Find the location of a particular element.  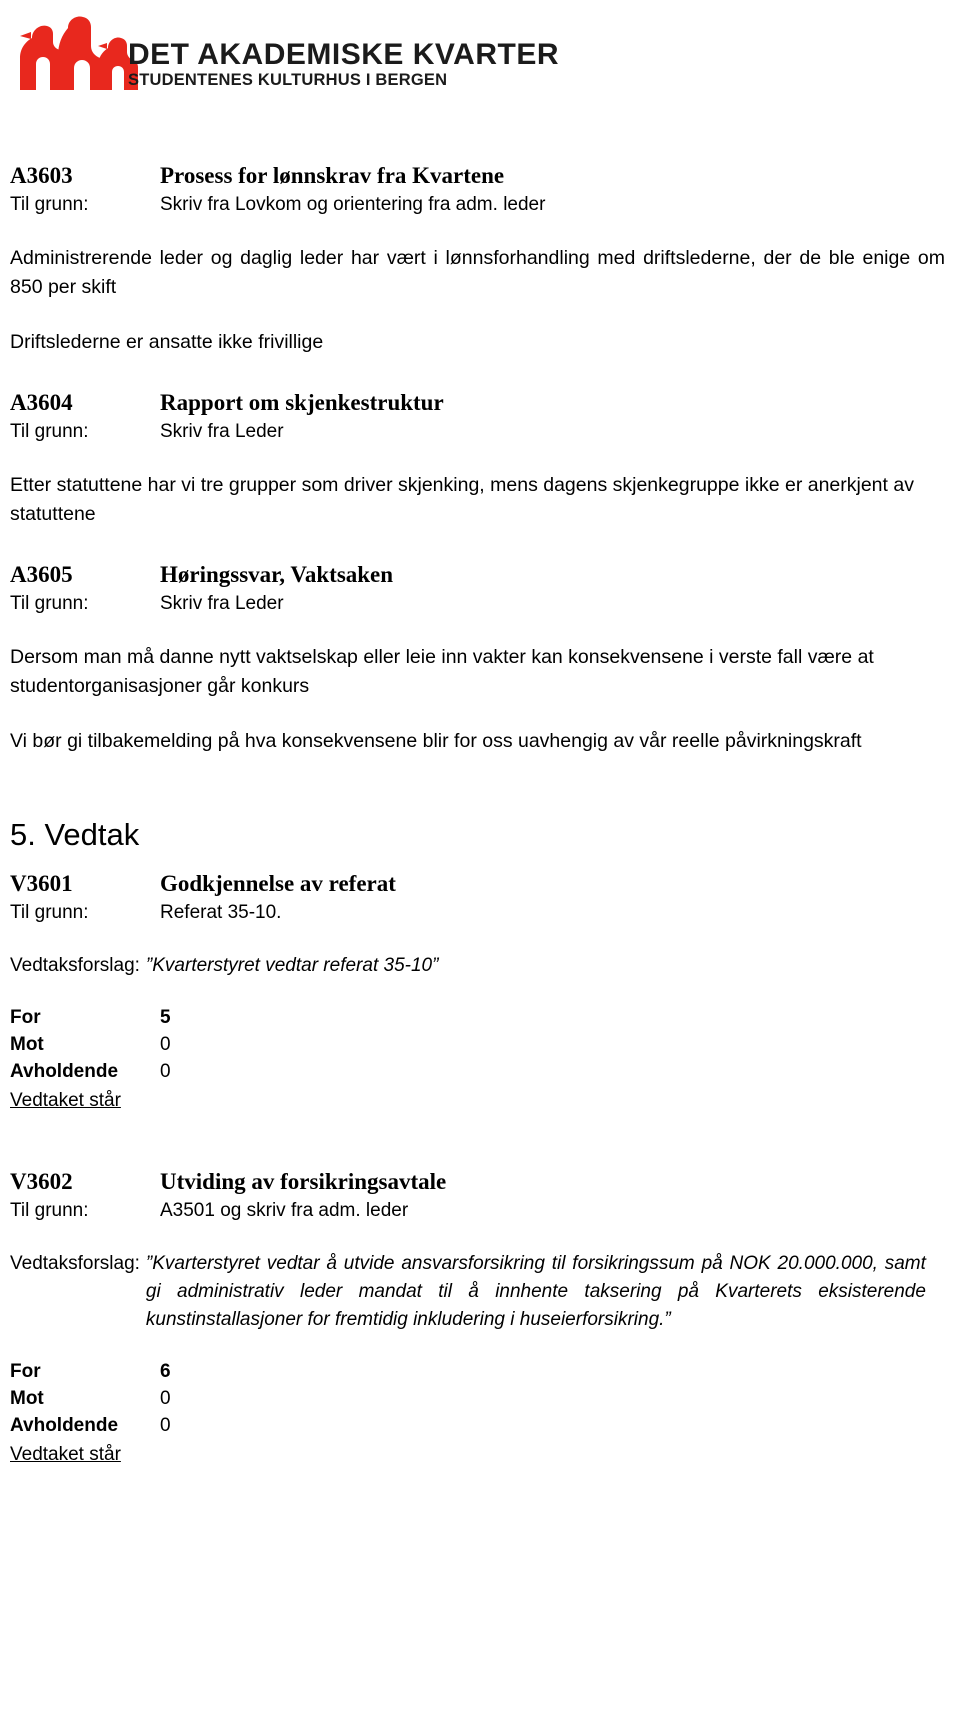

case-id: A3605 is located at coordinates (41, 574).